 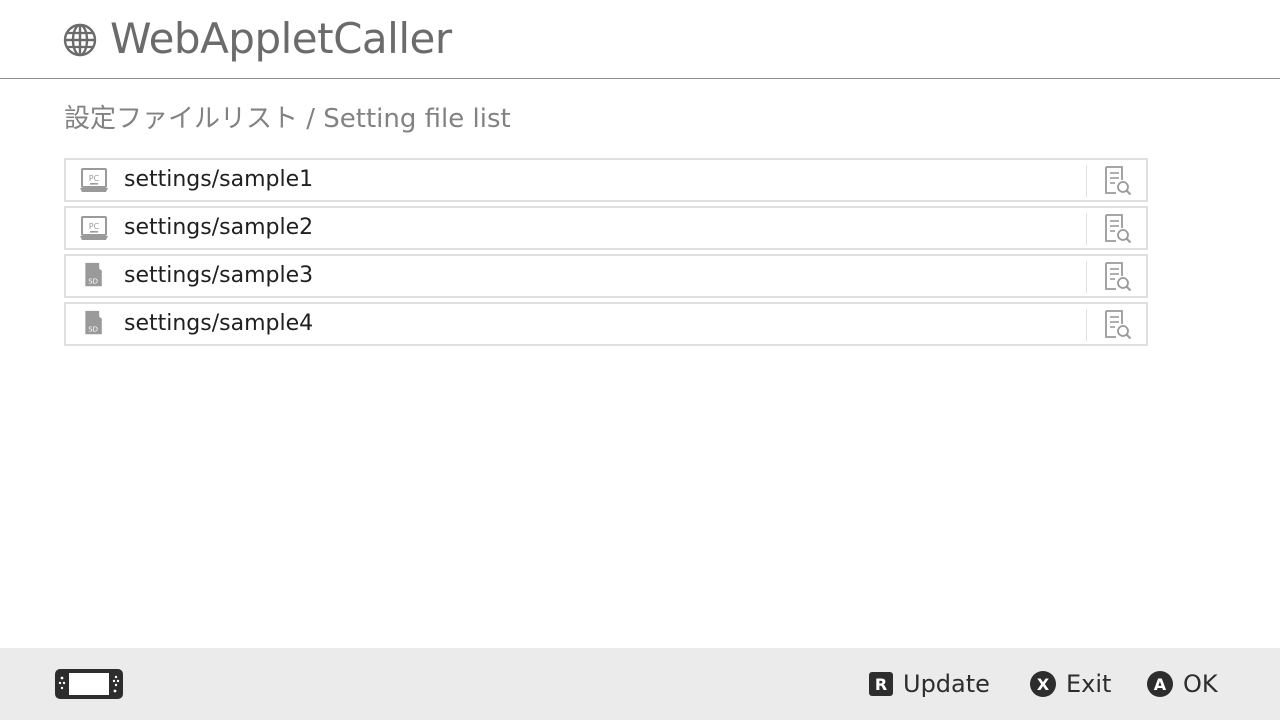 I want to click on a-button-icon: A, so click(x=1160, y=684).